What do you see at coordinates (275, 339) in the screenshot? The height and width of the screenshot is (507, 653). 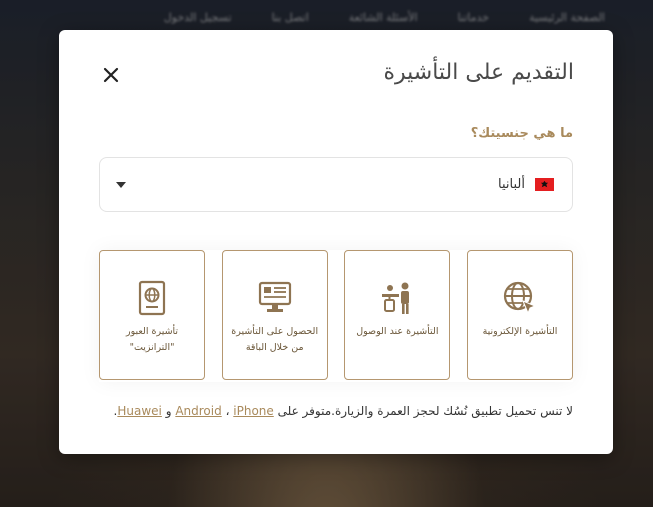 I see `card-label: الحصول على التأشيرة من خلال الباقة` at bounding box center [275, 339].